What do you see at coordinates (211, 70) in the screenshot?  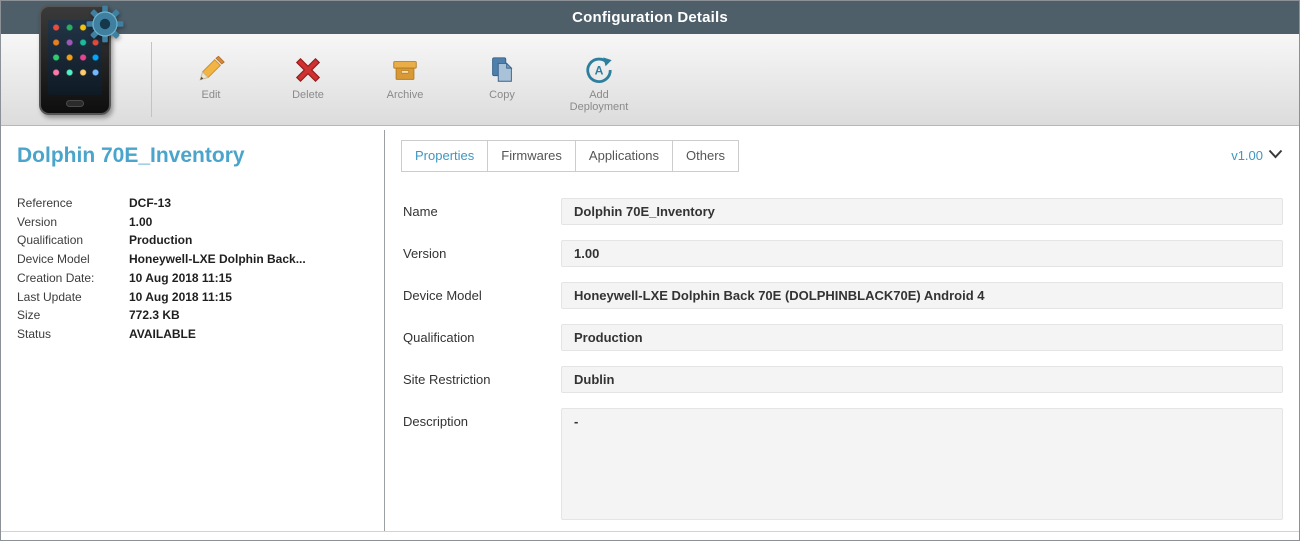 I see `pencil-icon` at bounding box center [211, 70].